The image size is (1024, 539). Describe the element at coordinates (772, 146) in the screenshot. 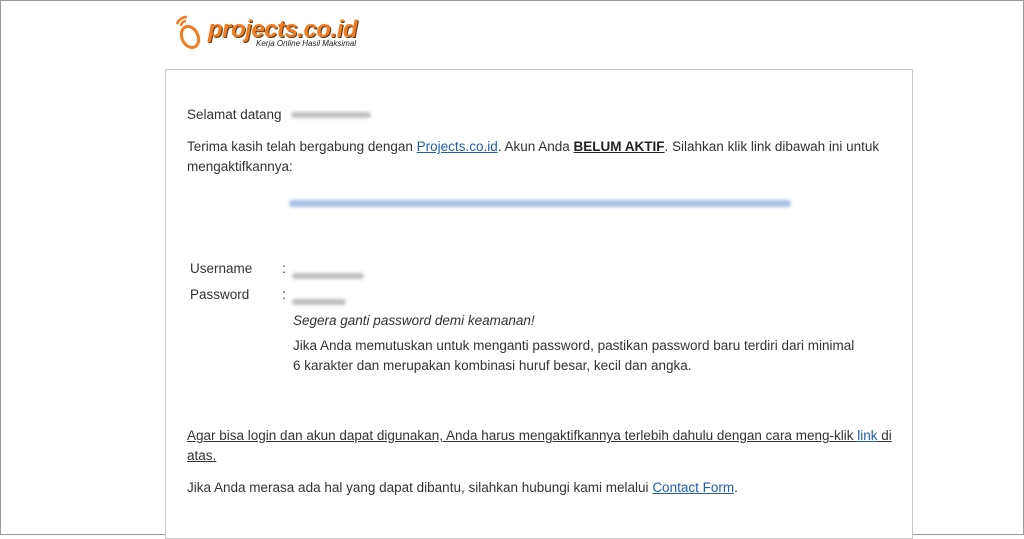

I see `intro-text-3: . Silahkan klik link dibawah ini untuk` at that location.